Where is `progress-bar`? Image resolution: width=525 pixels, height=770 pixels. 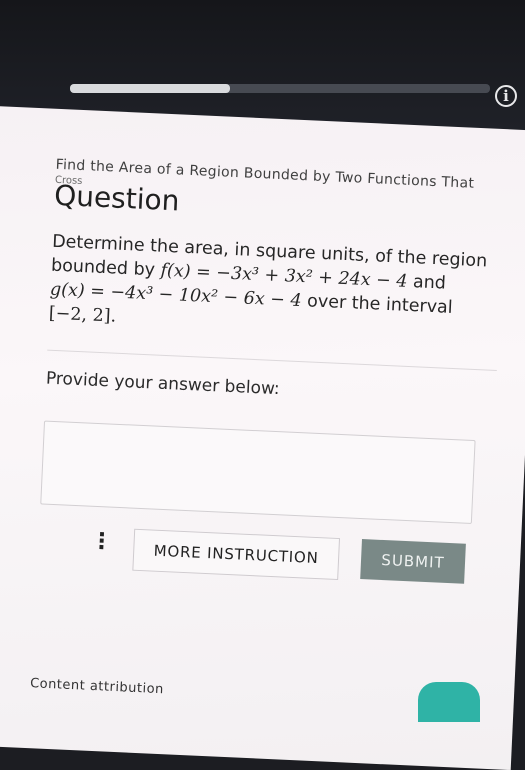
progress-bar is located at coordinates (280, 88).